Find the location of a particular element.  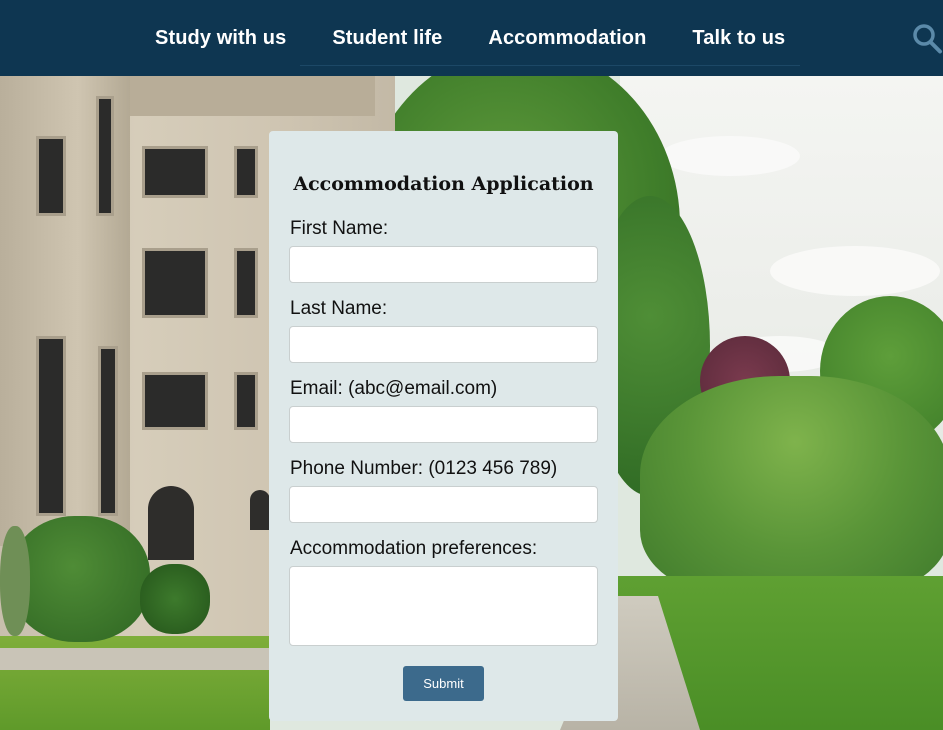

last-name-label: Last Name: is located at coordinates (339, 308).